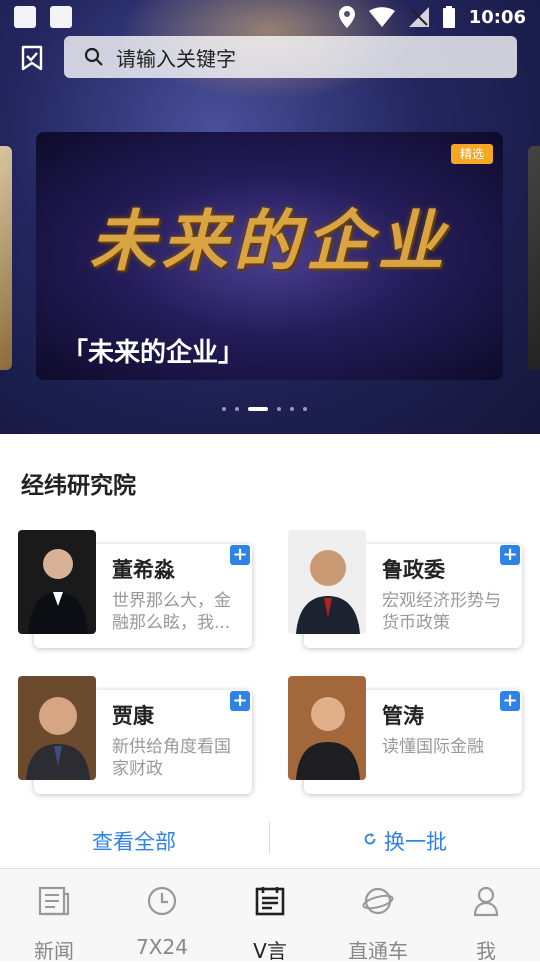  I want to click on news-icon, so click(54, 901).